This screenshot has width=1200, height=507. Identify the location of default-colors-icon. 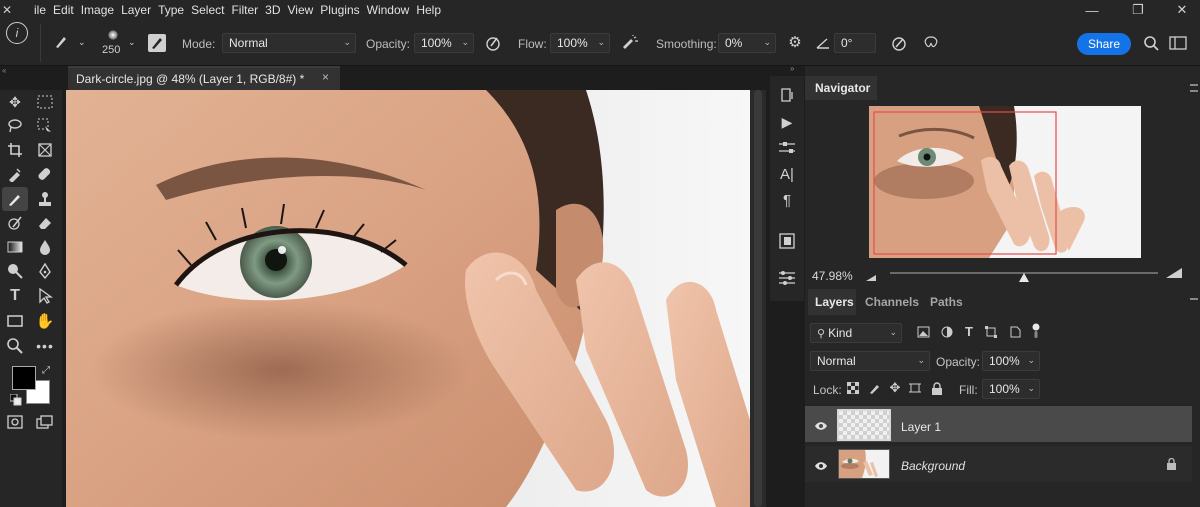
(15, 399).